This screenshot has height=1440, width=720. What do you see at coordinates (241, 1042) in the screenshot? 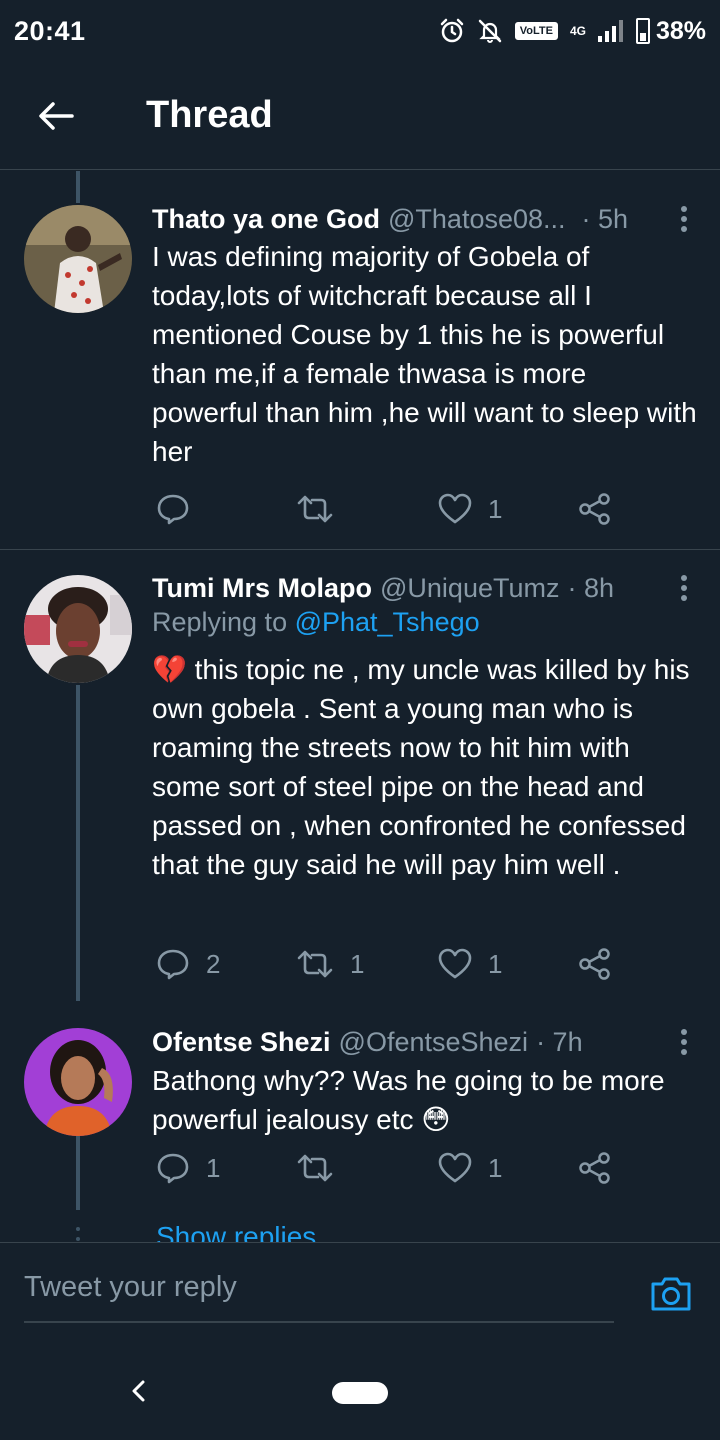
I see `author-name: Ofentse Shezi` at bounding box center [241, 1042].